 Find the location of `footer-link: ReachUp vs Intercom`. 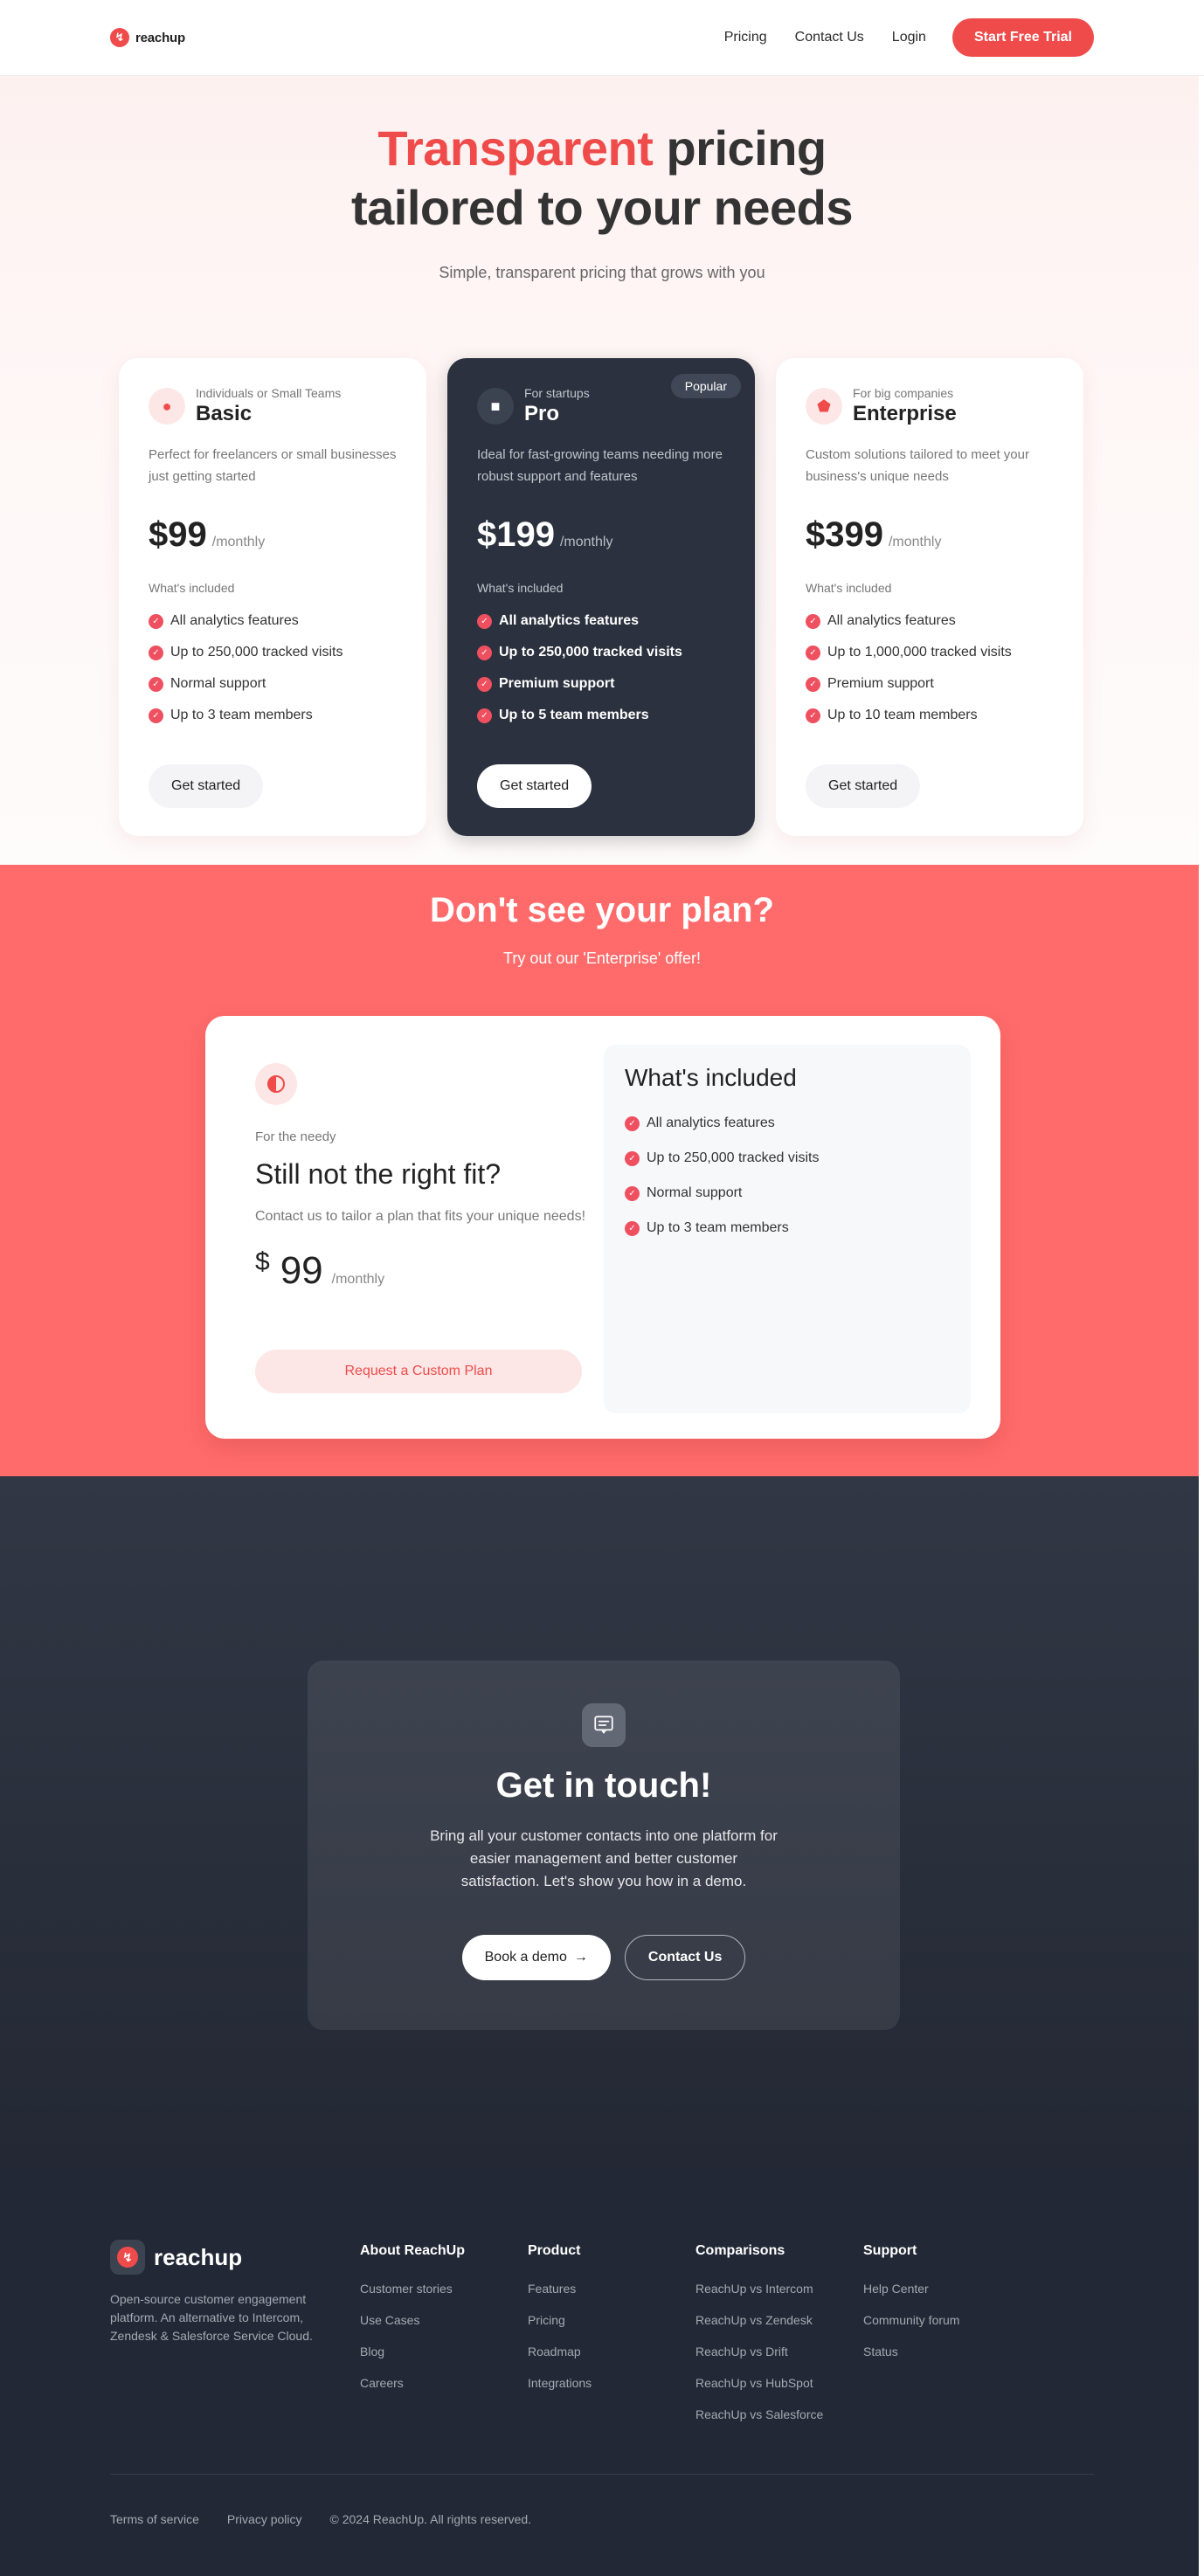

footer-link: ReachUp vs Intercom is located at coordinates (779, 2288).